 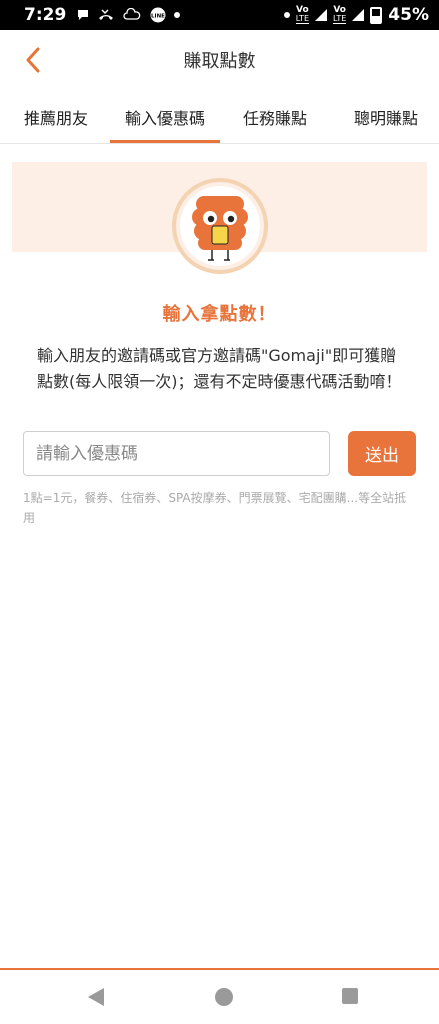 I want to click on submit-button: 送出, so click(x=382, y=453).